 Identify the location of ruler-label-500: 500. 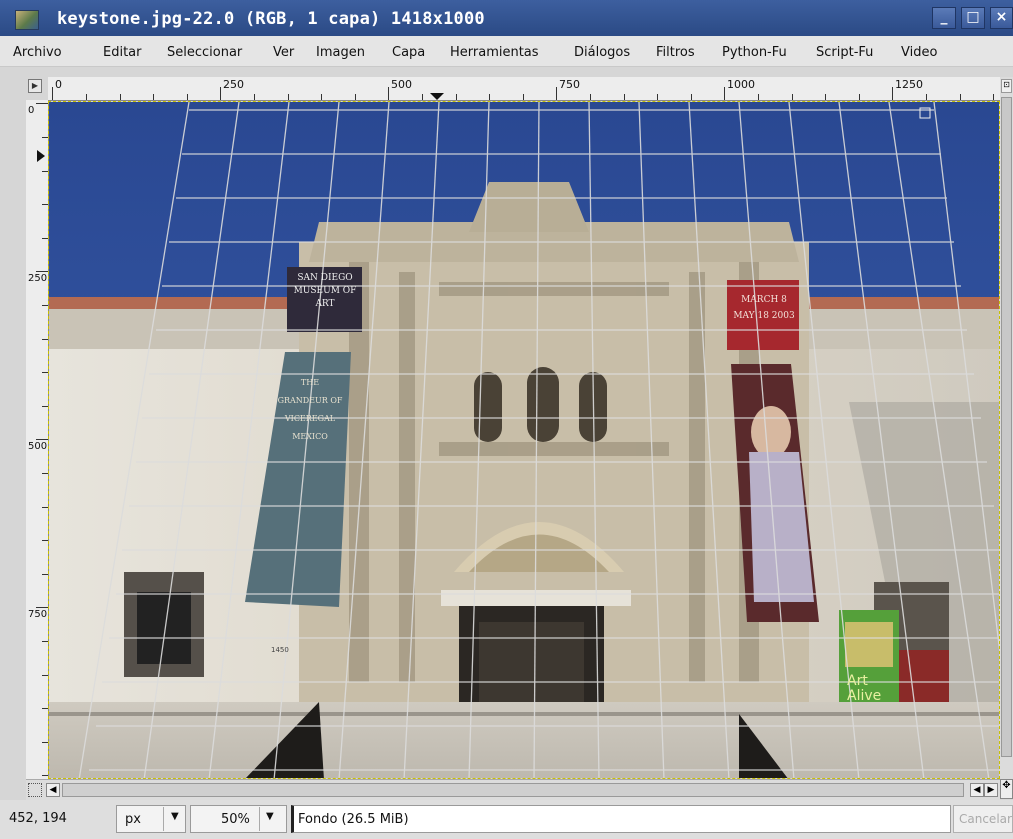
(401, 84).